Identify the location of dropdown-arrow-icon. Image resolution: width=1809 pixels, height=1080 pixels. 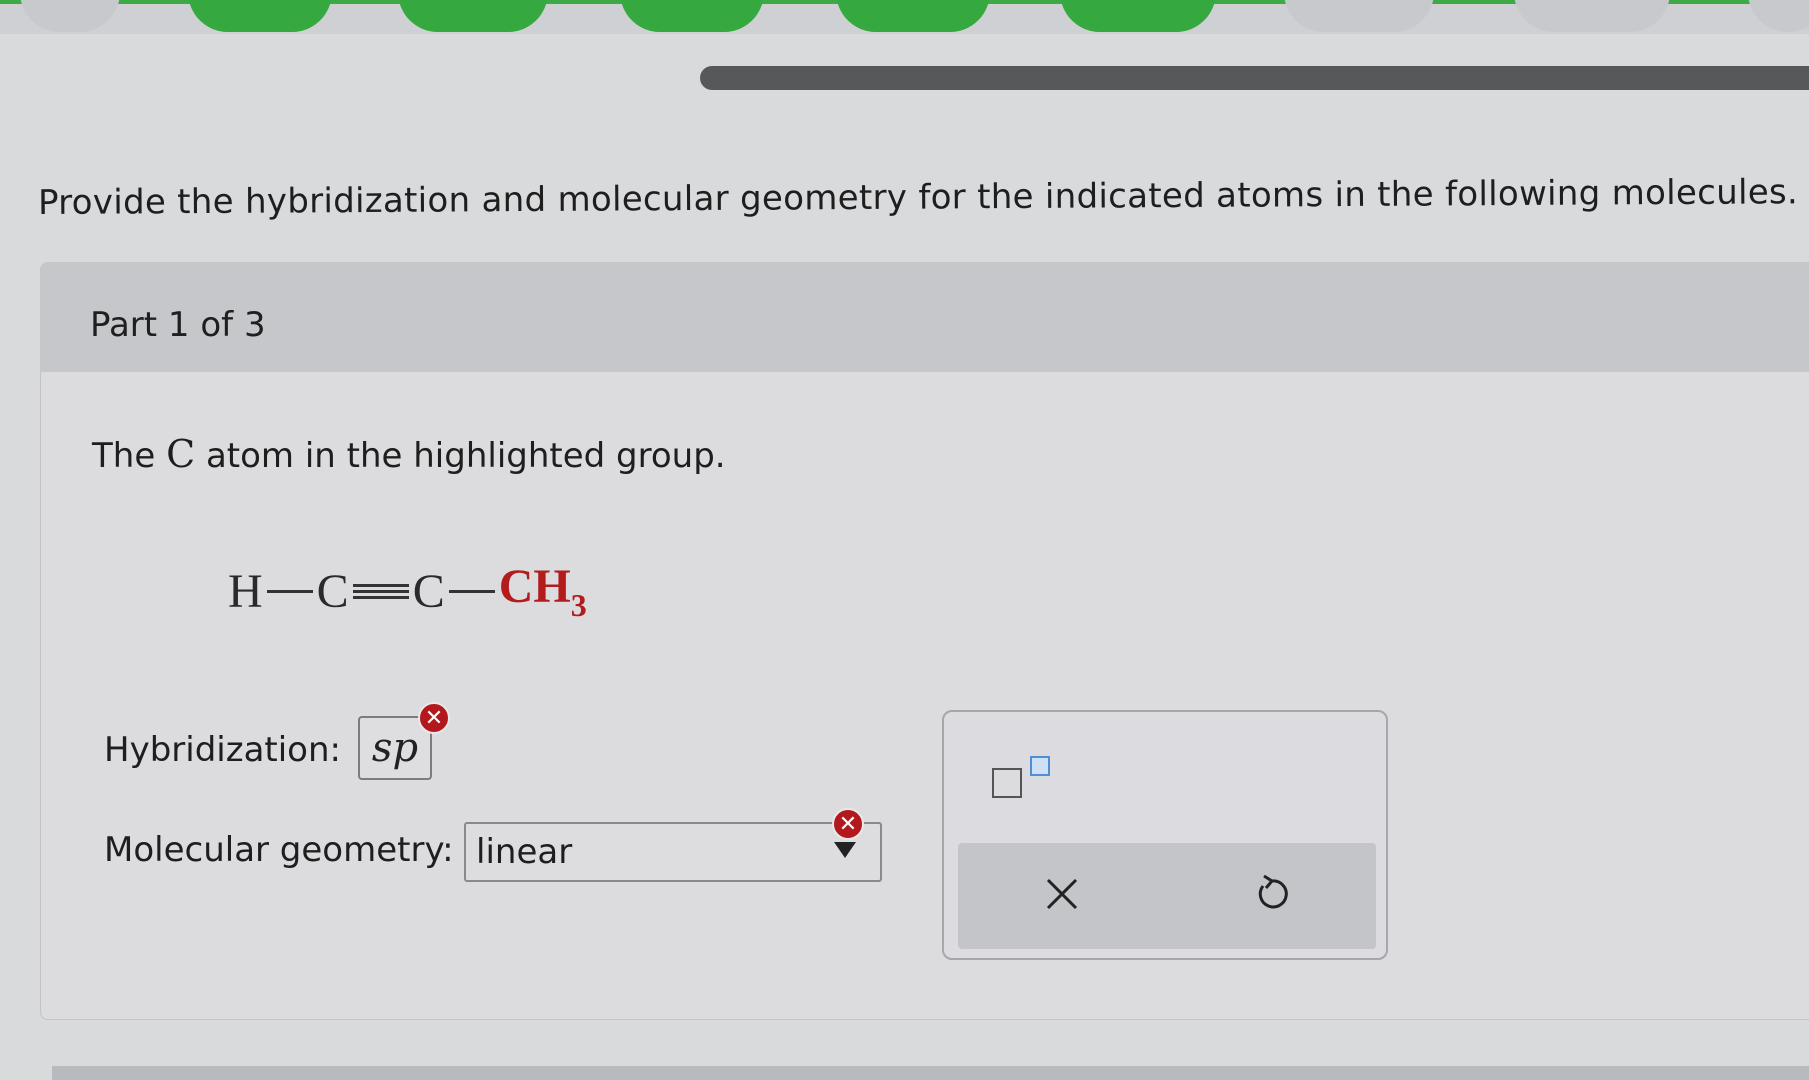
(845, 850).